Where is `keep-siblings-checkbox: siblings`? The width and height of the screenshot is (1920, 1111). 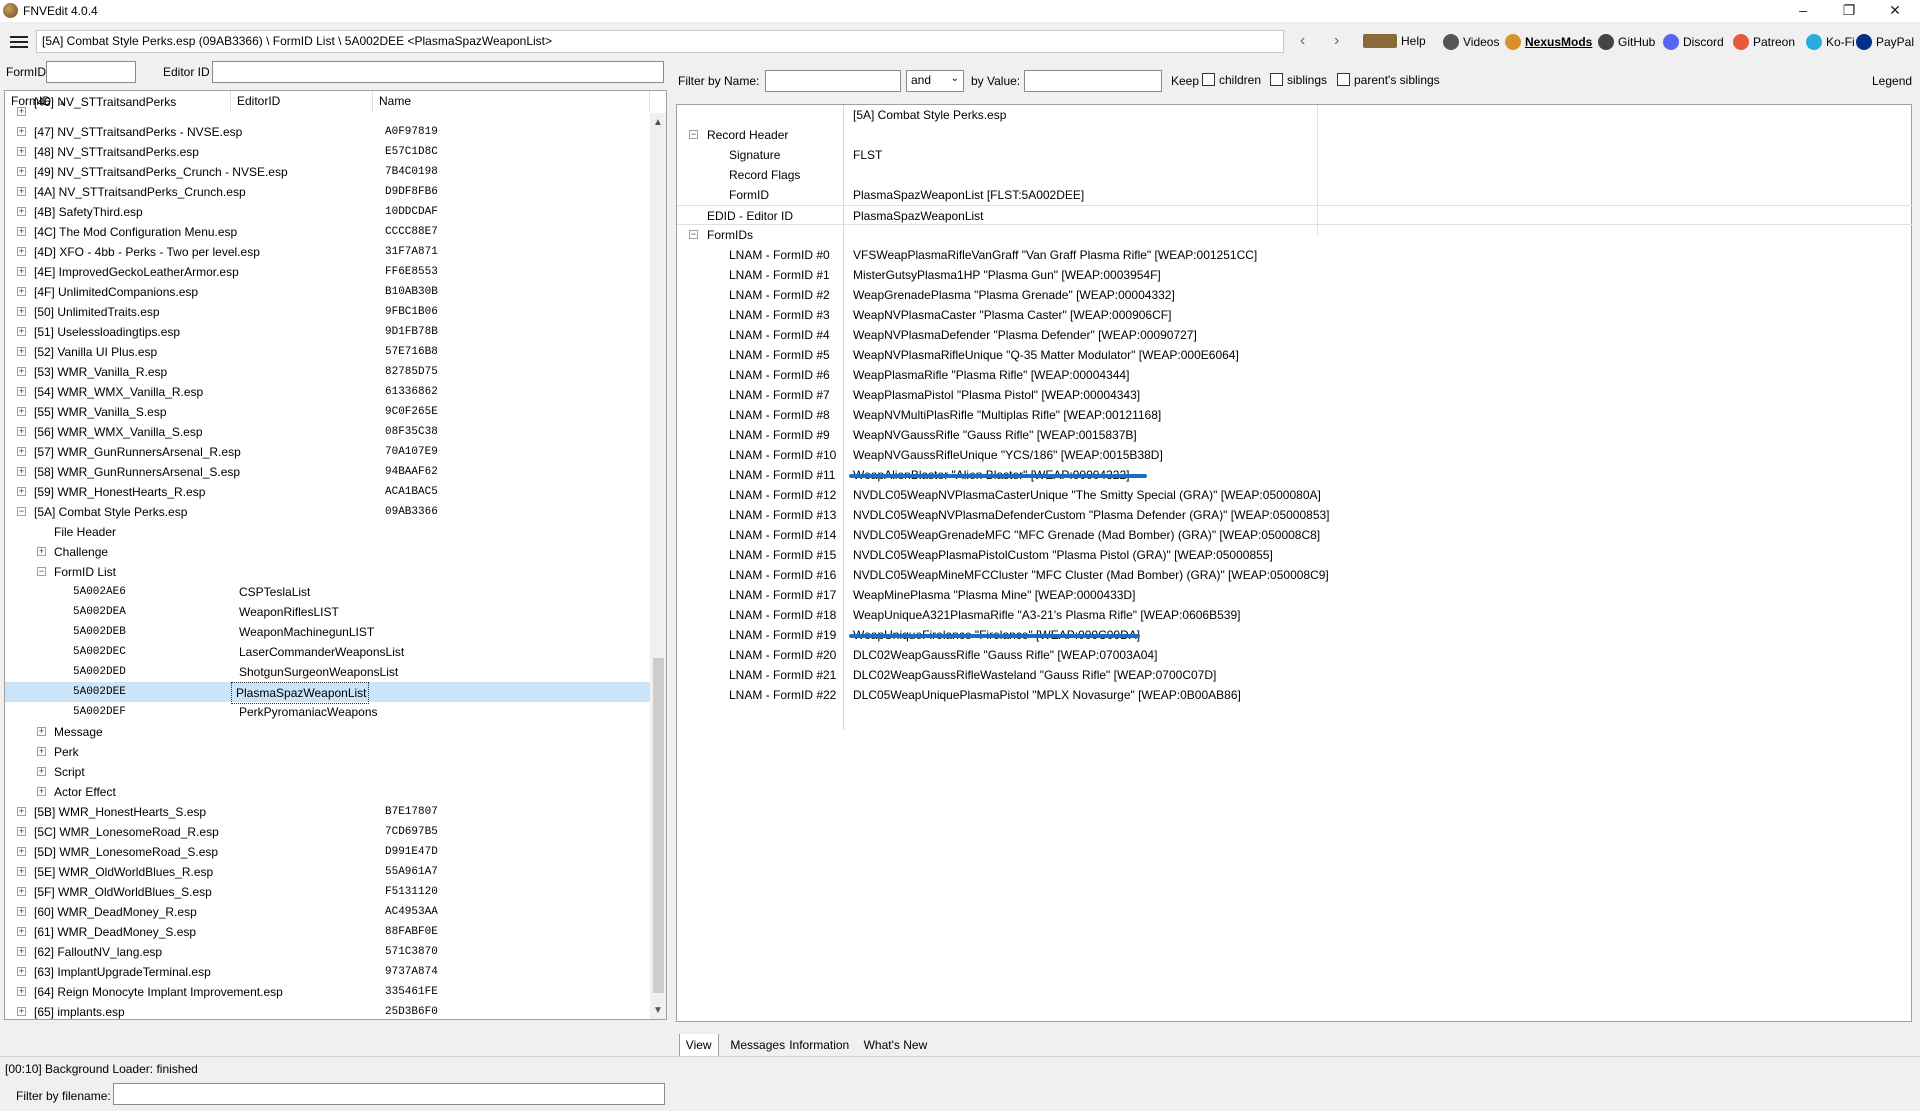 keep-siblings-checkbox: siblings is located at coordinates (1298, 80).